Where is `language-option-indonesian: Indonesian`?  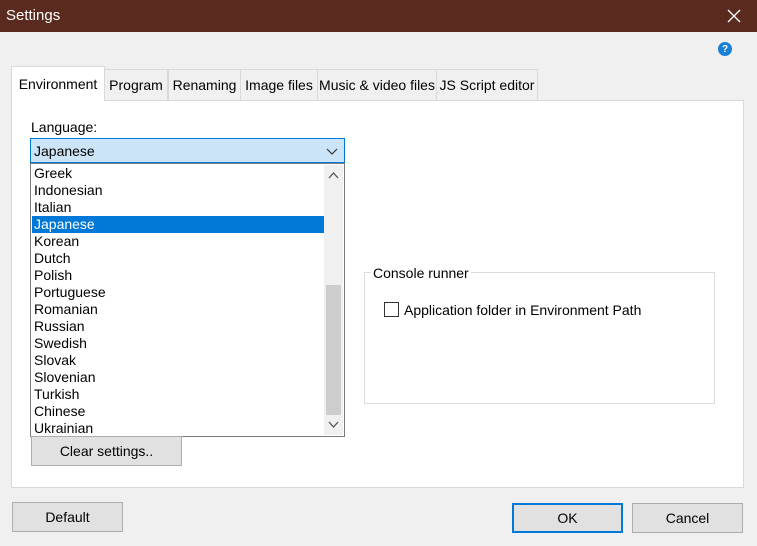 language-option-indonesian: Indonesian is located at coordinates (178, 190).